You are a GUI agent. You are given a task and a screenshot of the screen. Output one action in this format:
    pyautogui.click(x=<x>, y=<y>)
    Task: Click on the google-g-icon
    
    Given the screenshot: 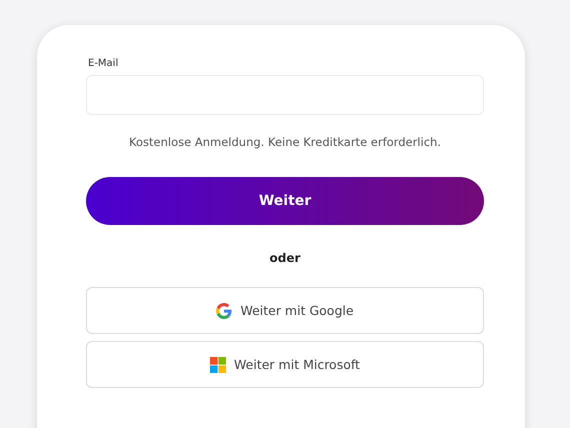 What is the action you would take?
    pyautogui.click(x=224, y=310)
    